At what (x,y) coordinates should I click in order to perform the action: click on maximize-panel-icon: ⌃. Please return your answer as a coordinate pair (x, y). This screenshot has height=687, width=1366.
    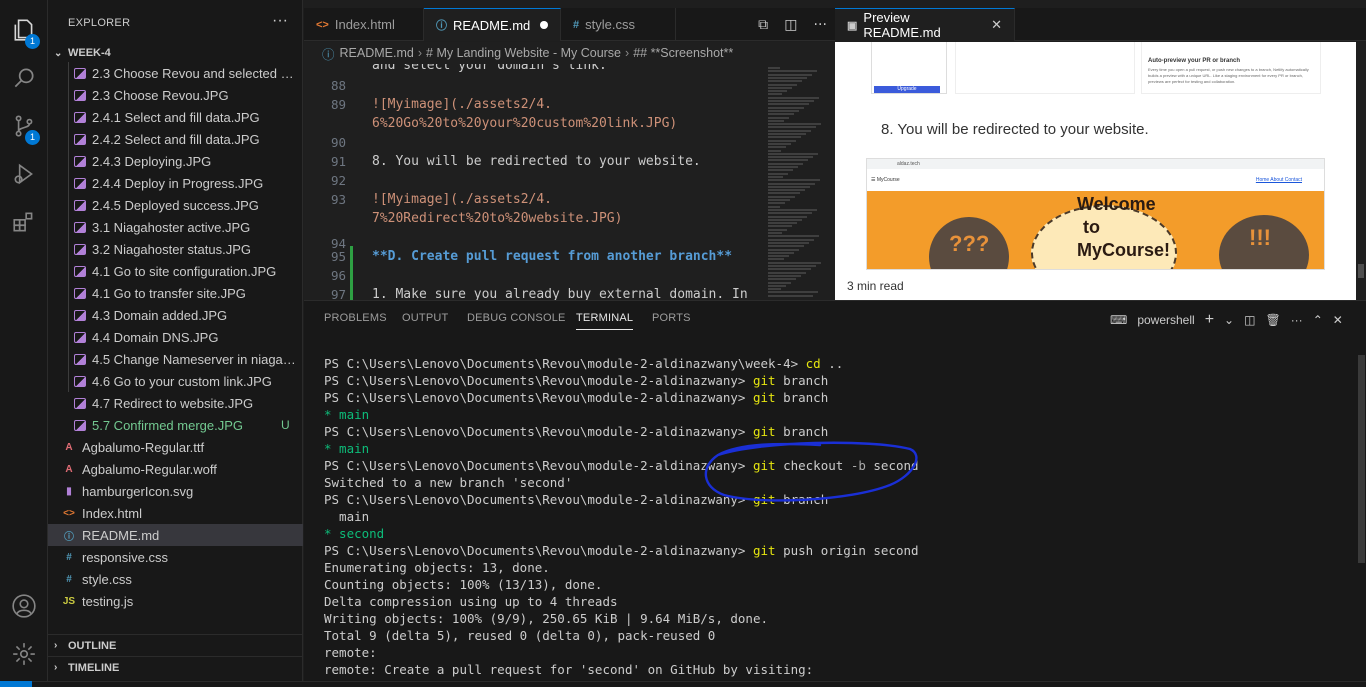
    Looking at the image, I should click on (1318, 320).